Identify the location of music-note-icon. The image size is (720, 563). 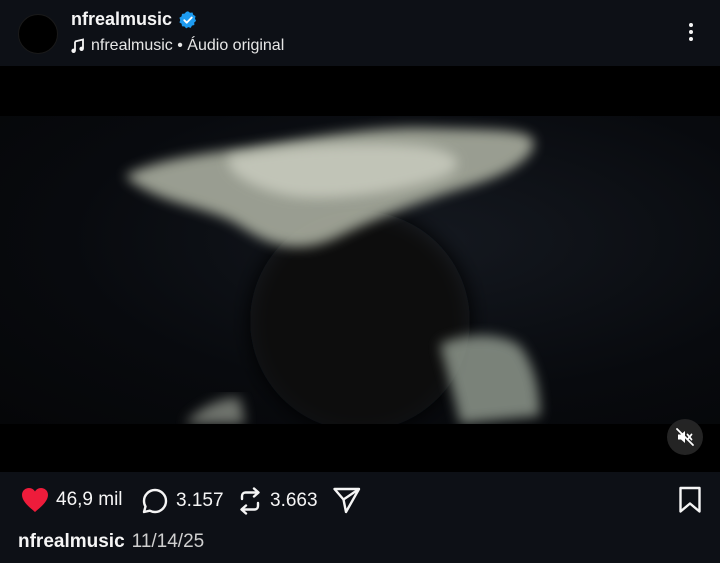
(77, 45).